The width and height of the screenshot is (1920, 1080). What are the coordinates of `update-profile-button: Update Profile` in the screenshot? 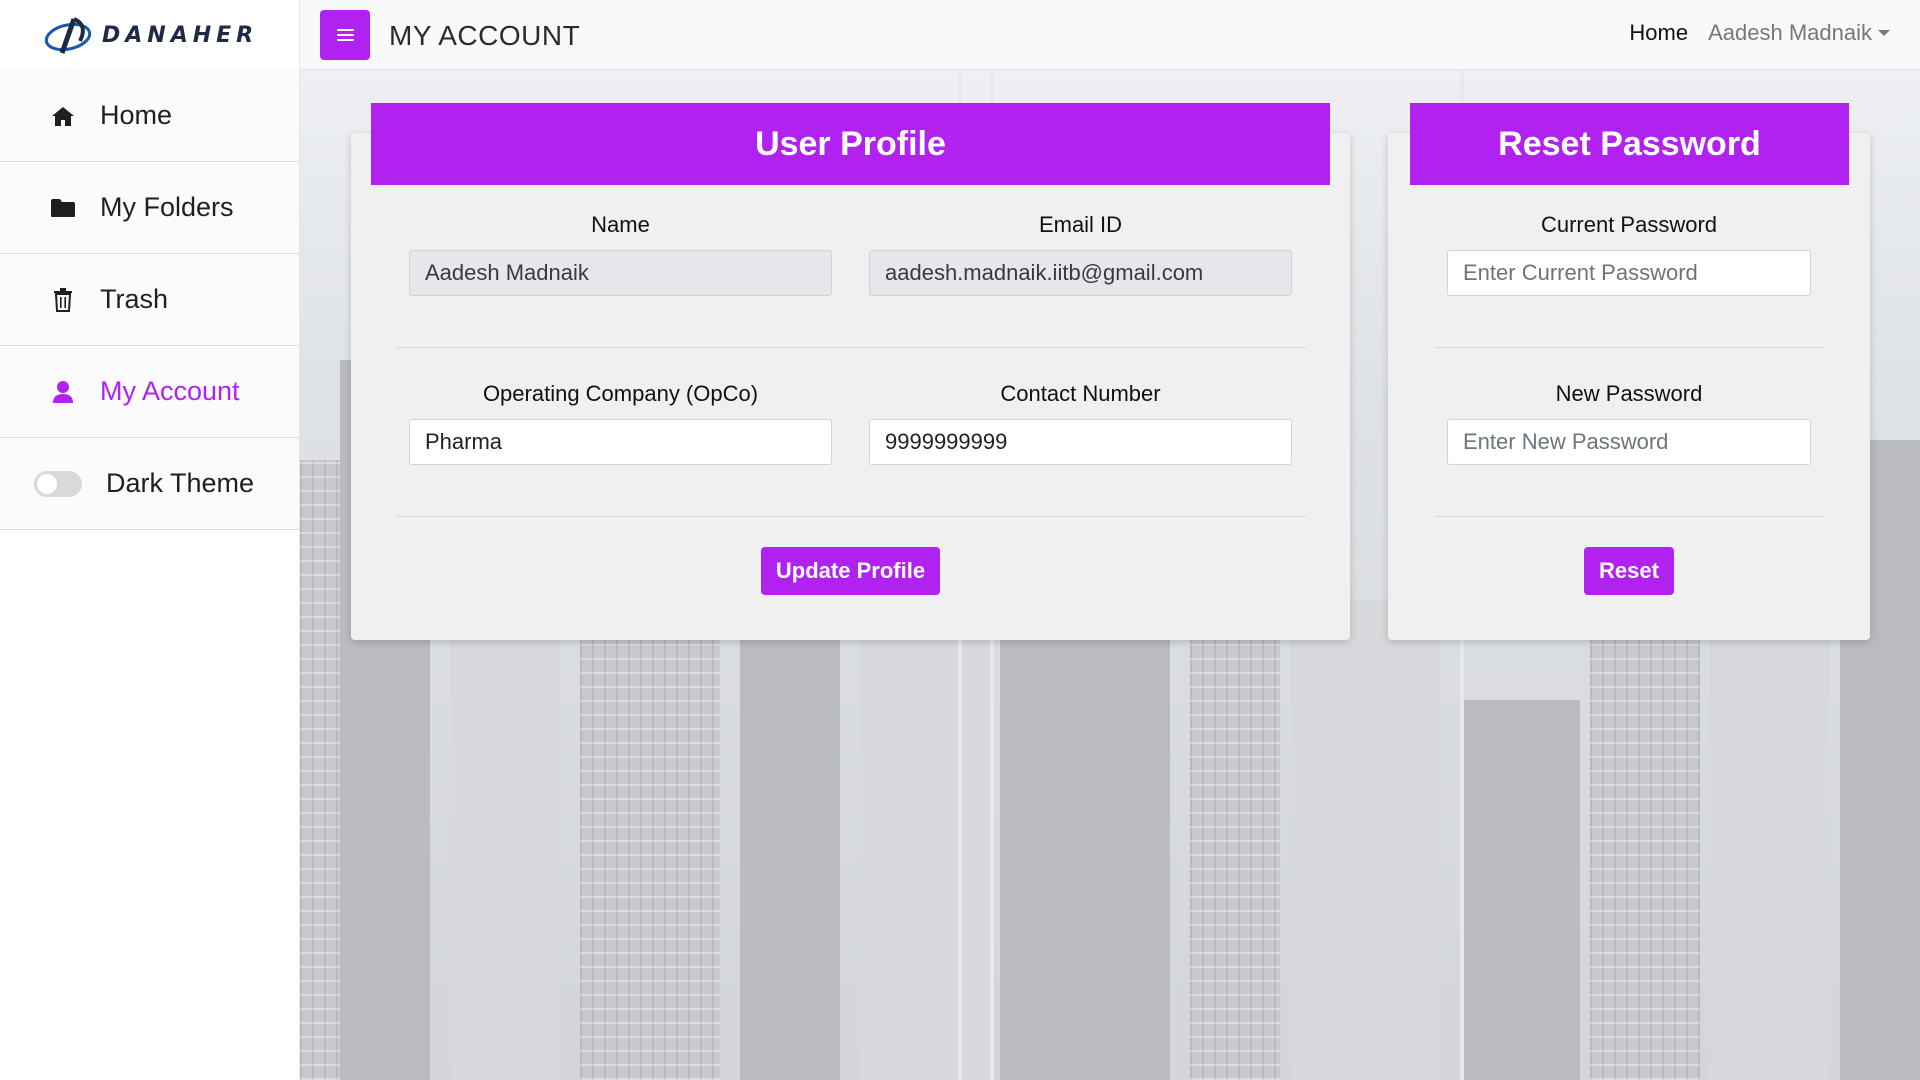 It's located at (850, 571).